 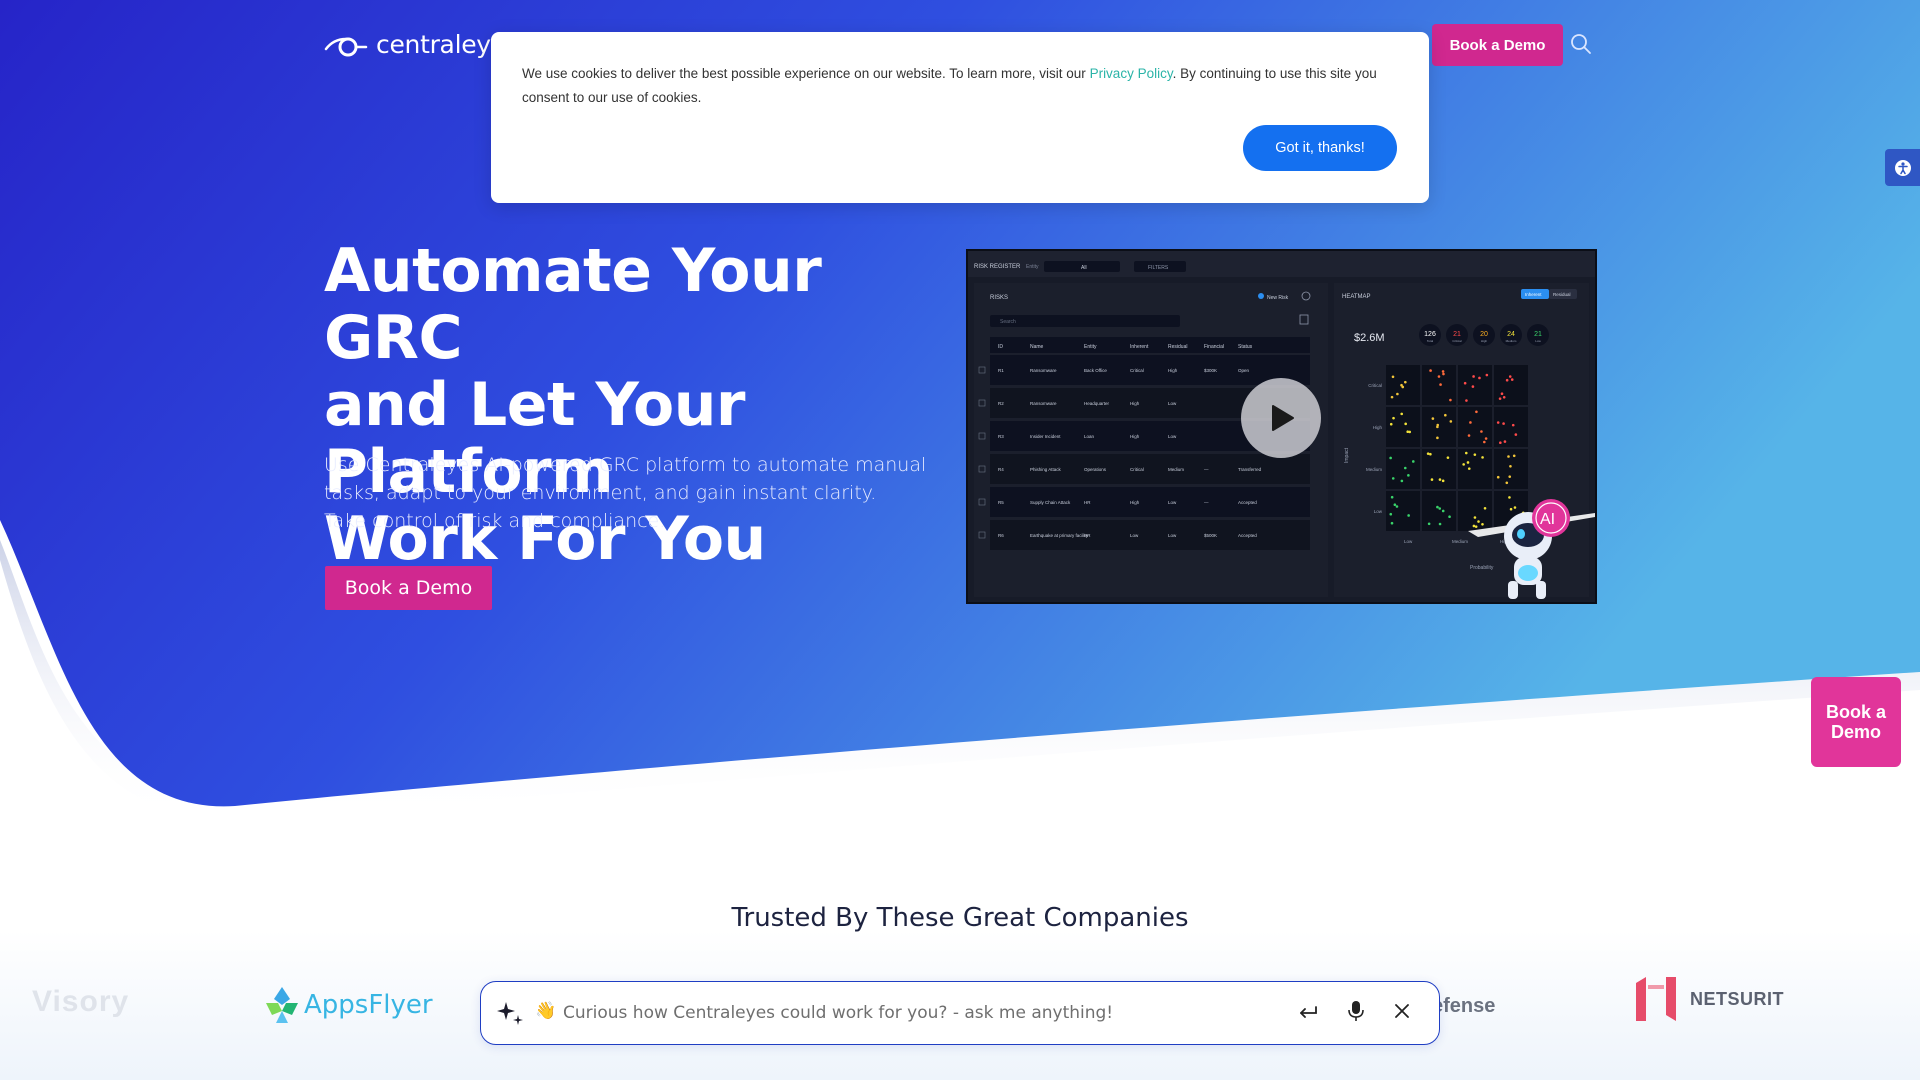 I want to click on play-icon, so click(x=1283, y=418).